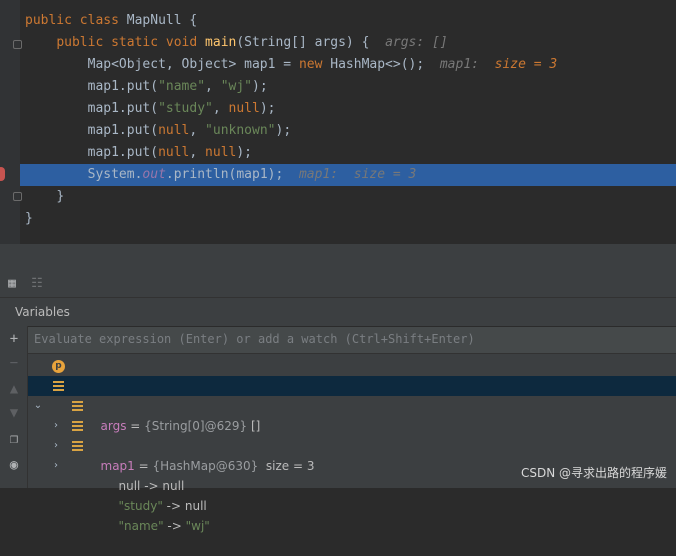  Describe the element at coordinates (338, 87) in the screenshot. I see `code-line-4: map1.put("name", "wj");` at that location.